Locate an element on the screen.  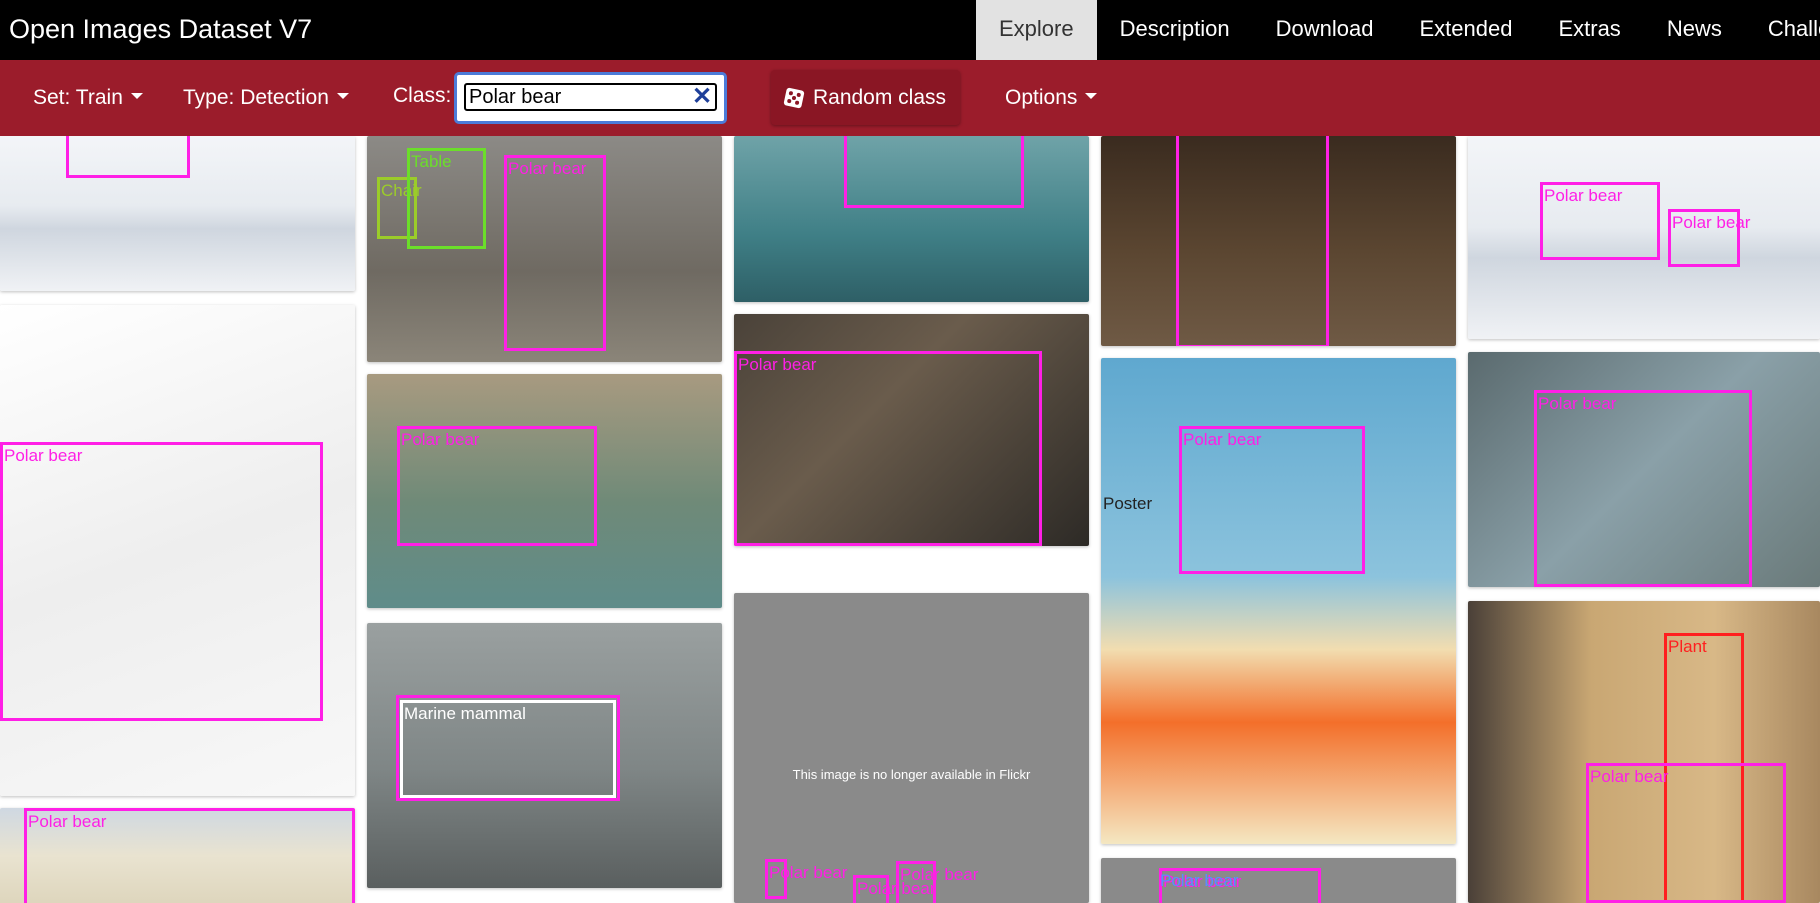
image-tile: Chair Table Polar bear is located at coordinates (544, 249).